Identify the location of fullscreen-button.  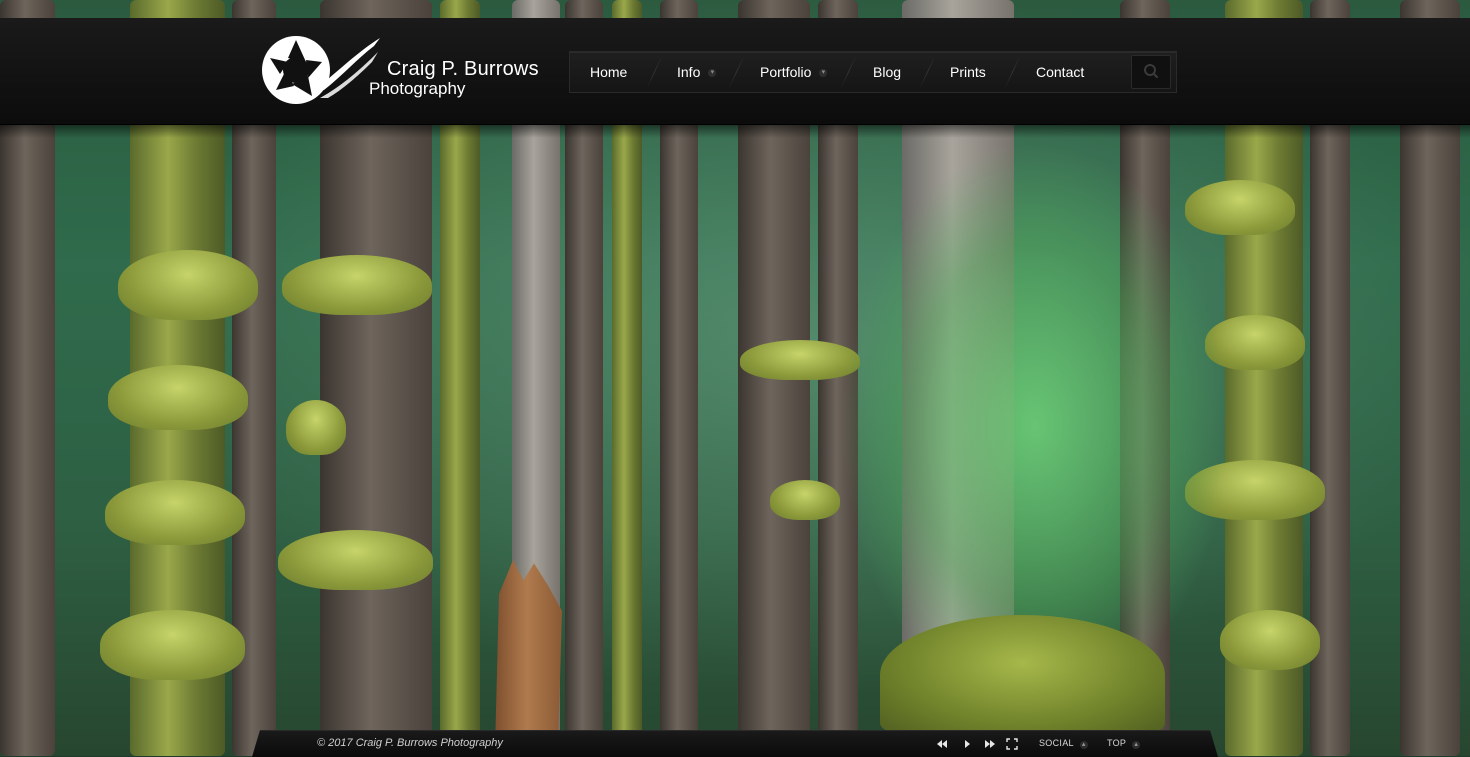
(1012, 744).